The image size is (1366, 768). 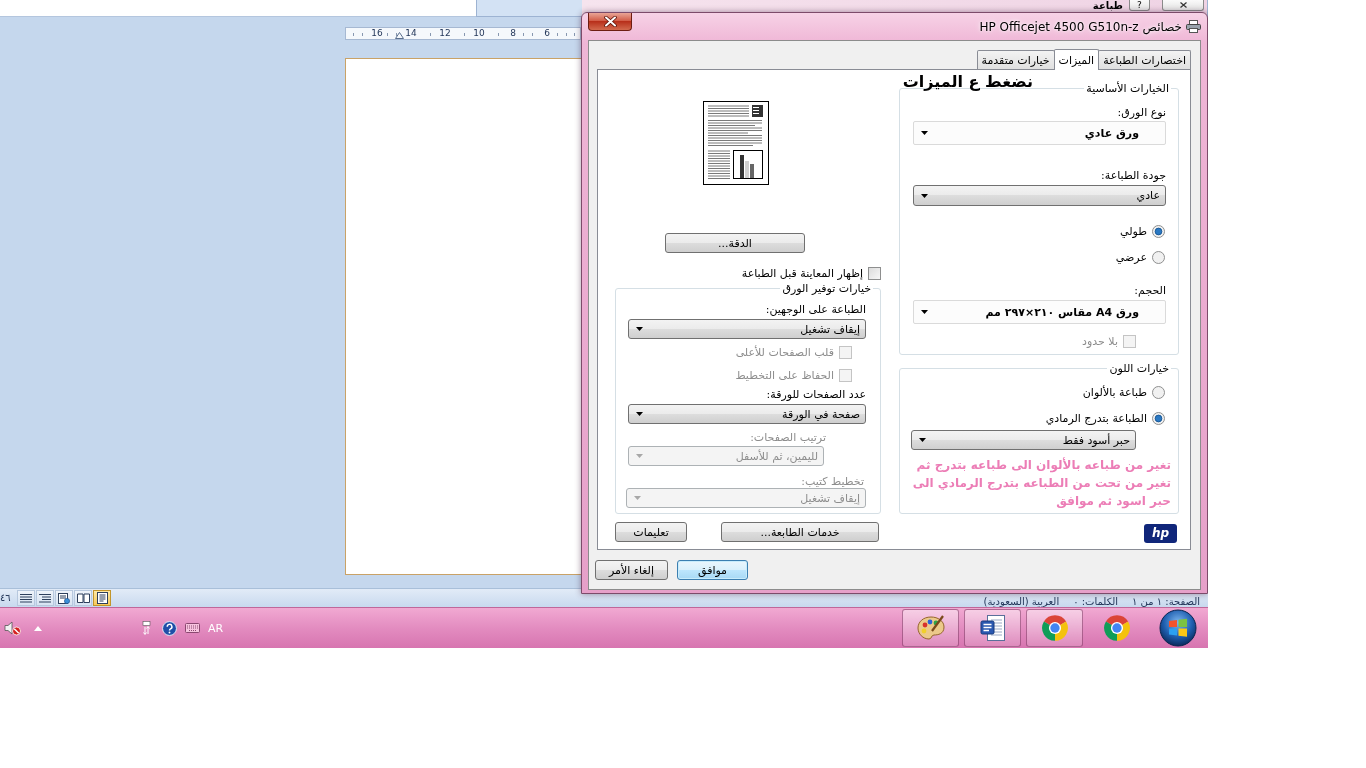 I want to click on field-label: ترتيب الصفحات:, so click(x=788, y=437).